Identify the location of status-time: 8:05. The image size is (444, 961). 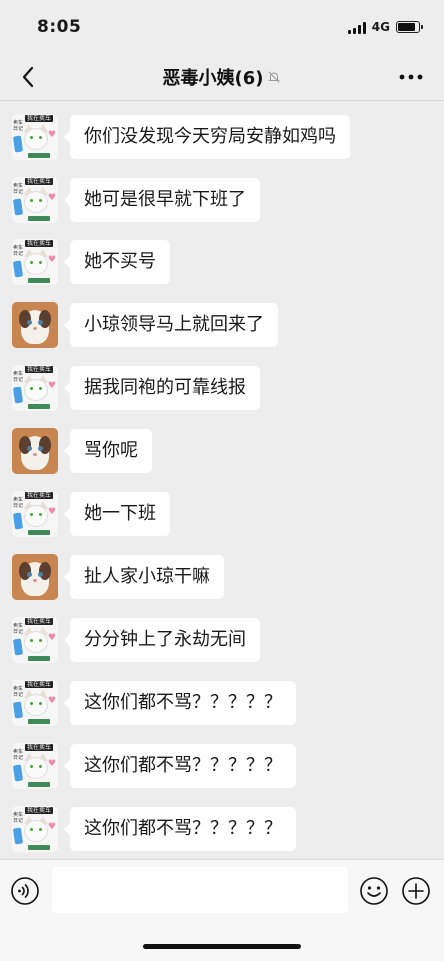
(59, 27).